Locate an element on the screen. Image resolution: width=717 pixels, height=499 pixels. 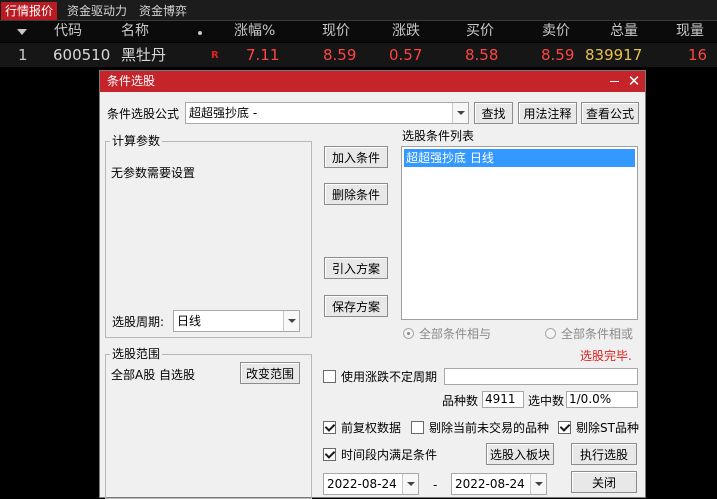
start-date-value: 2022-08-24 is located at coordinates (362, 484).